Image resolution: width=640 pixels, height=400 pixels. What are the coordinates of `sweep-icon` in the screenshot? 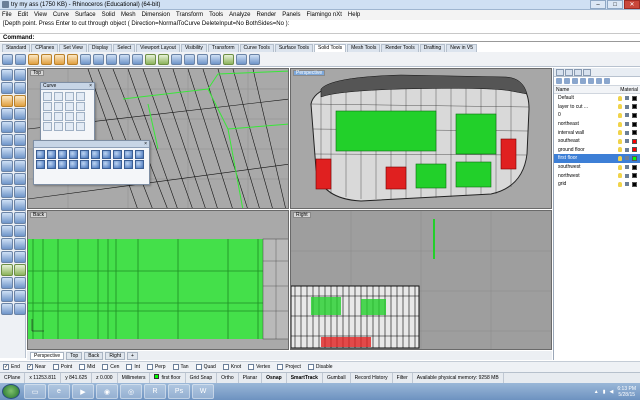 It's located at (7, 166).